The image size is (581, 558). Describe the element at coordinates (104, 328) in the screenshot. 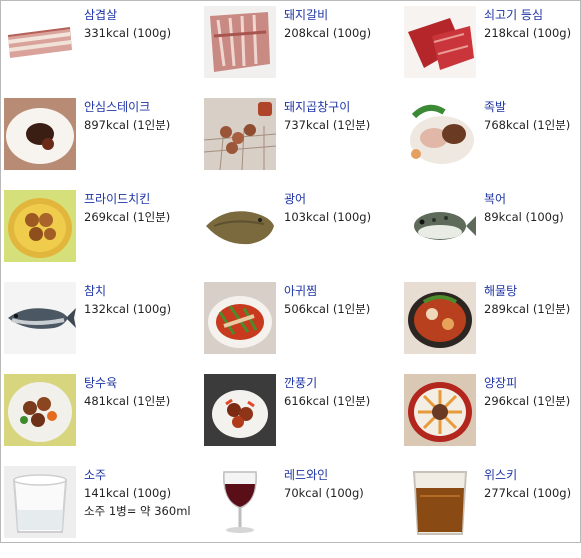

I see `food-item-tuna: 참치 132kcal (100g)` at that location.